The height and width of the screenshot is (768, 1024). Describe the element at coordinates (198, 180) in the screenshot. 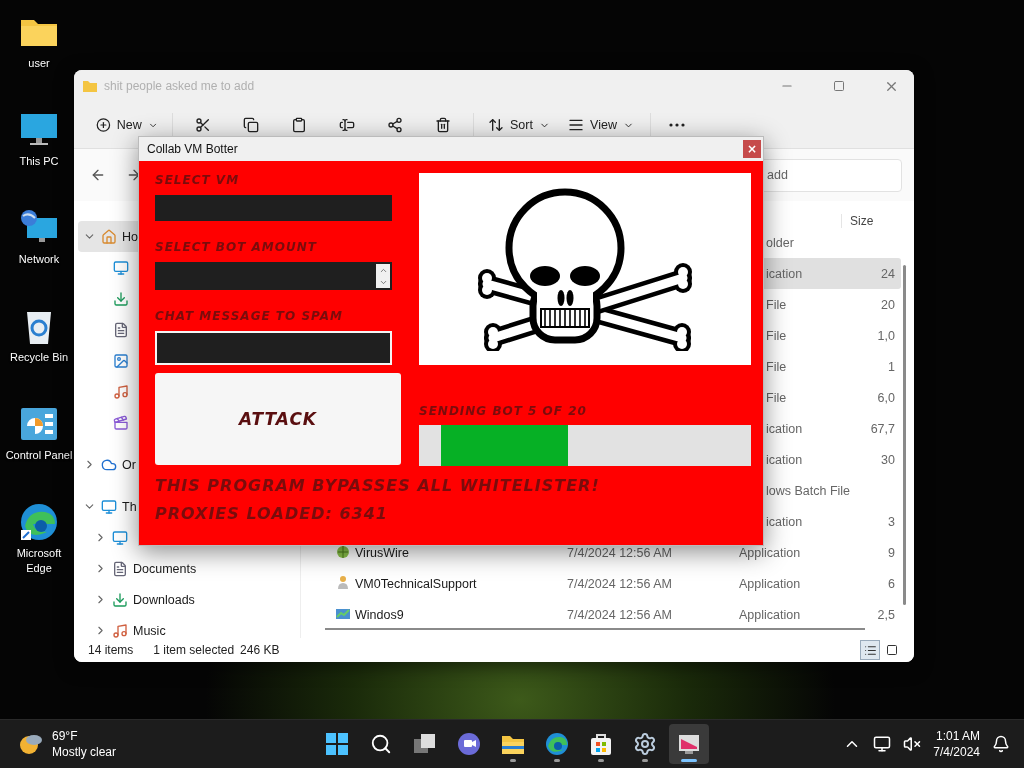

I see `field-label: SELECT VM` at that location.